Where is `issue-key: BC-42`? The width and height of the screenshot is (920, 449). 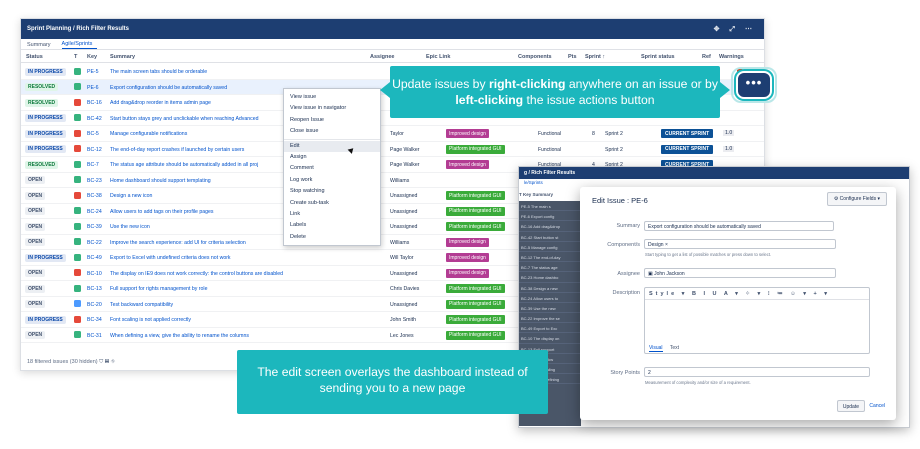
issue-key: BC-42 is located at coordinates (94, 119).